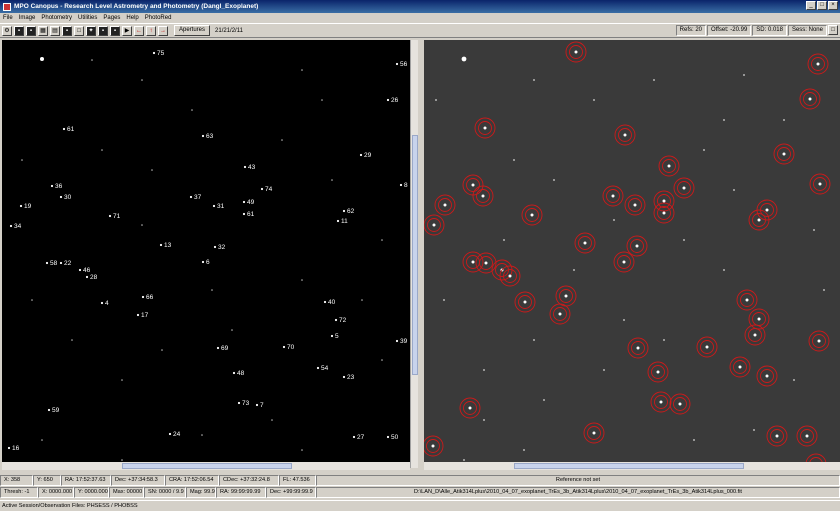 This screenshot has width=840, height=511. I want to click on menu-file: File, so click(8, 18).